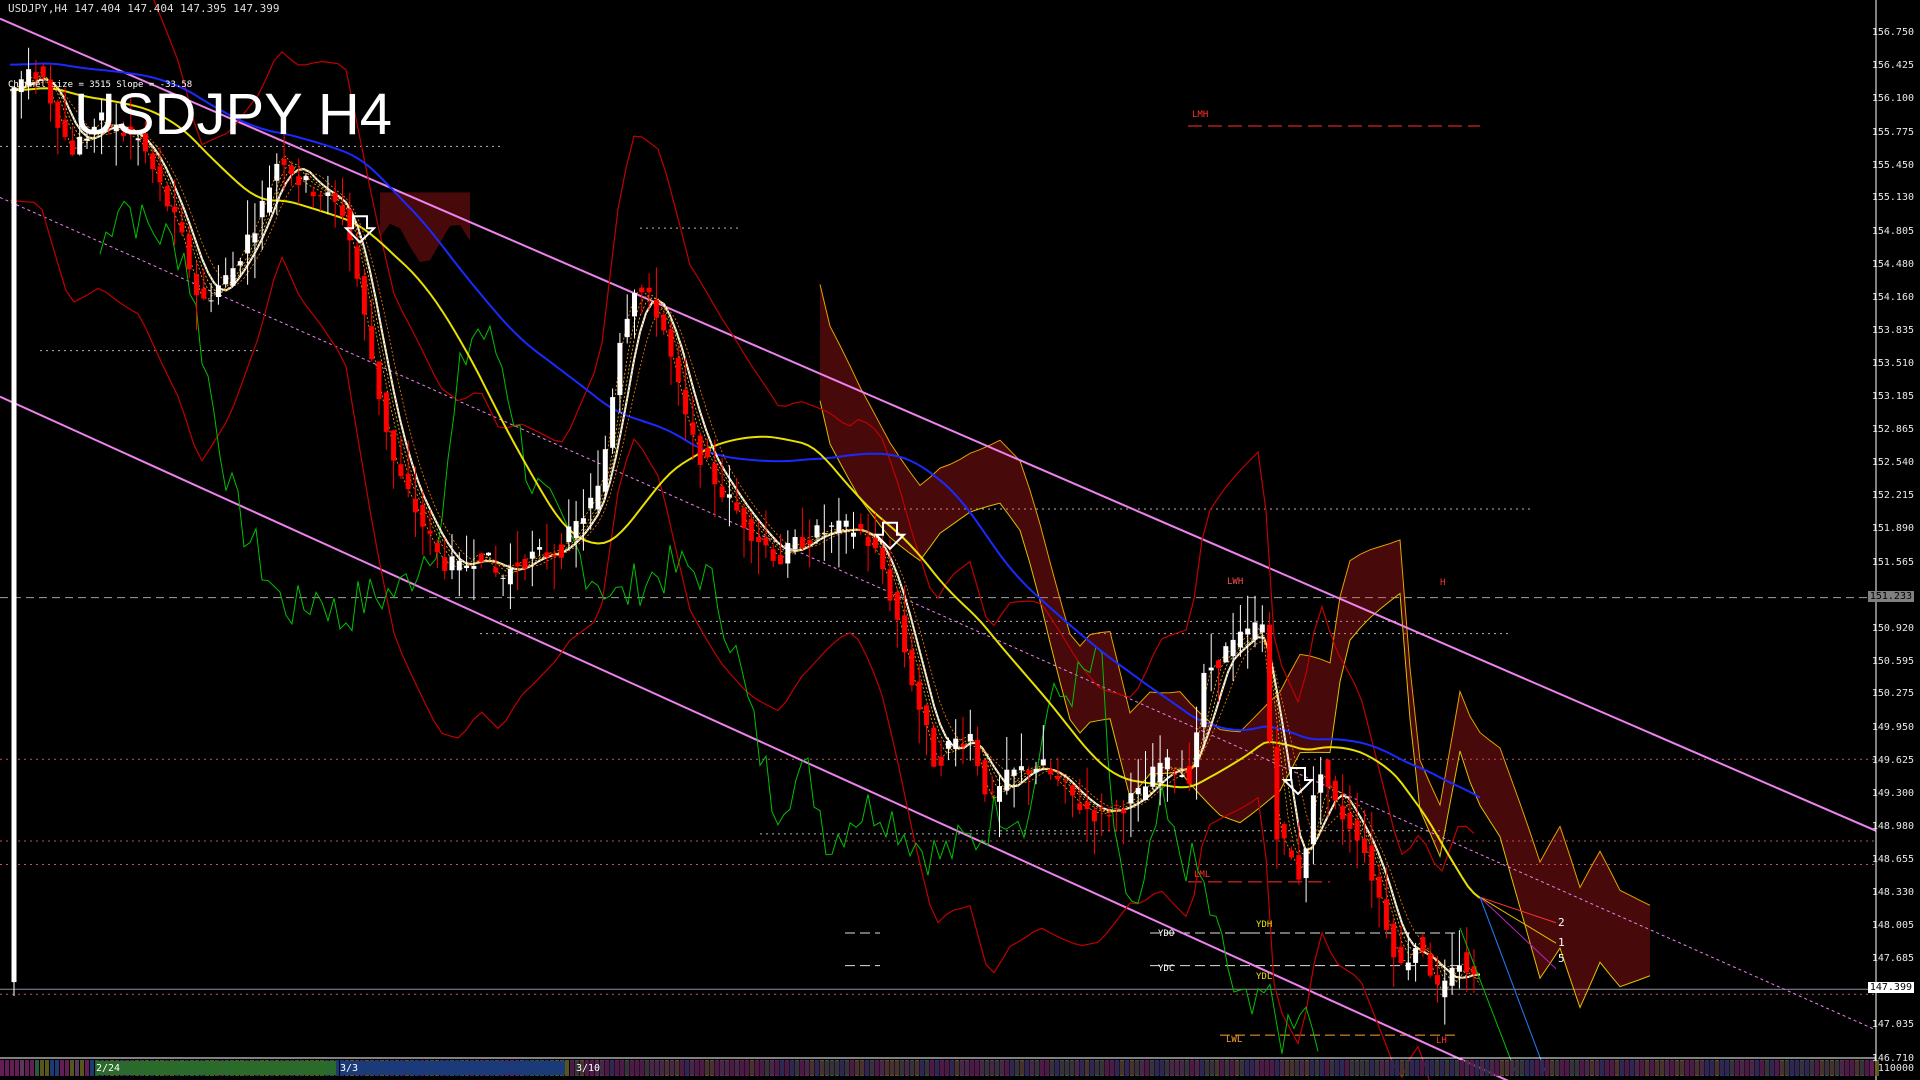  Describe the element at coordinates (1892, 231) in the screenshot. I see `price-tick-label: 154.805` at that location.